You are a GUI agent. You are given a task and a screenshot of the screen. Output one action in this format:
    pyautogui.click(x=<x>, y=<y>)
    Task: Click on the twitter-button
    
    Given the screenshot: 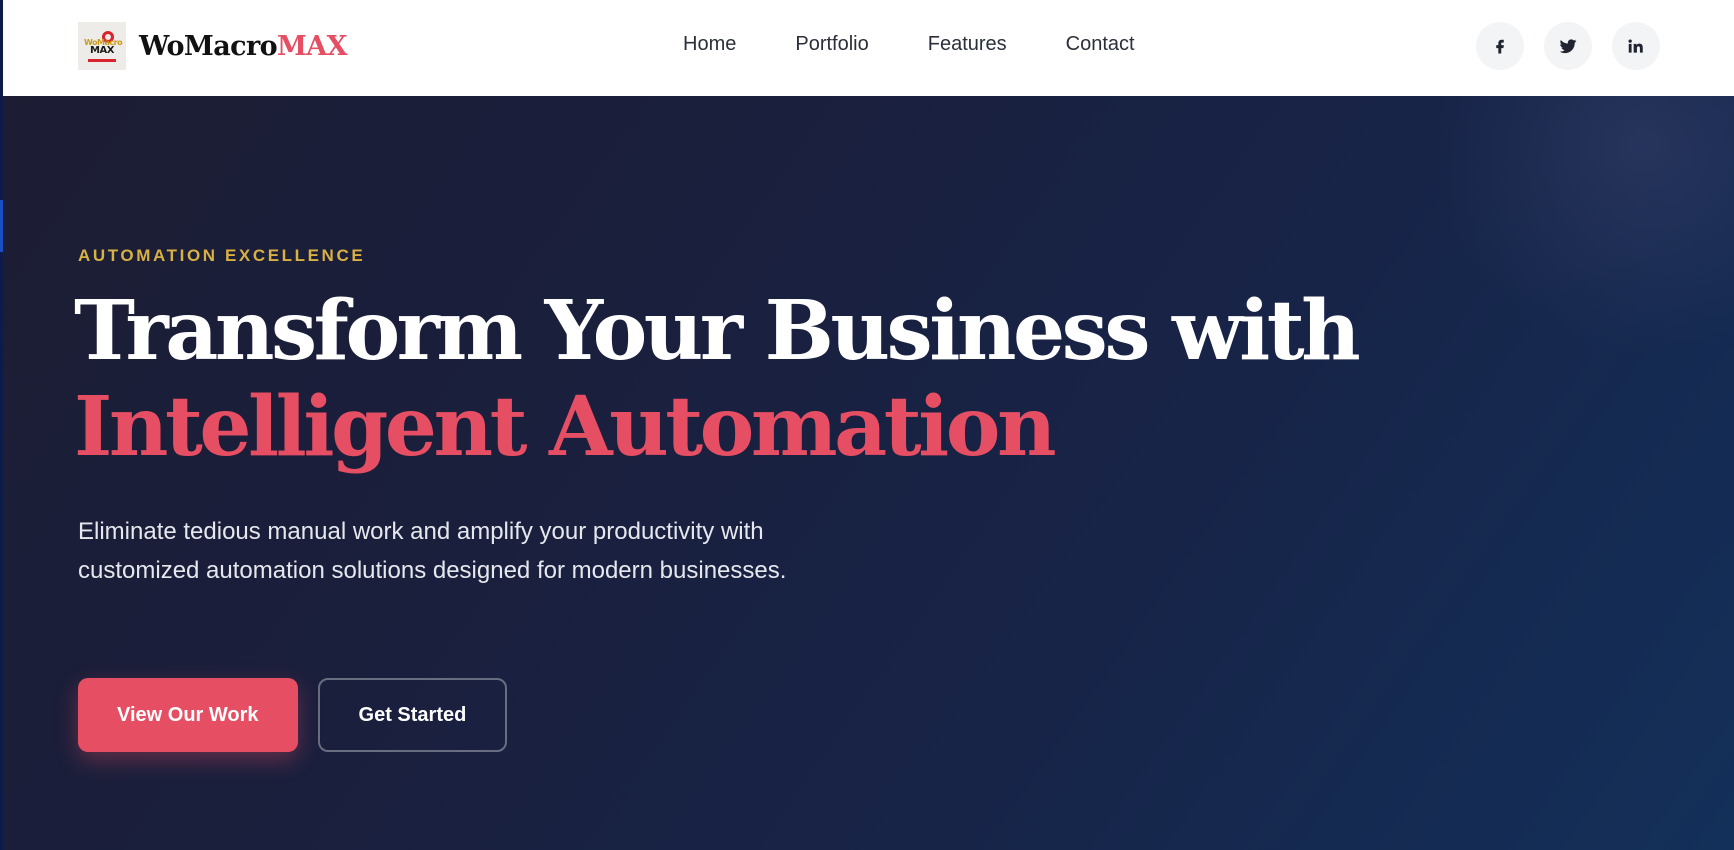 What is the action you would take?
    pyautogui.click(x=1568, y=46)
    